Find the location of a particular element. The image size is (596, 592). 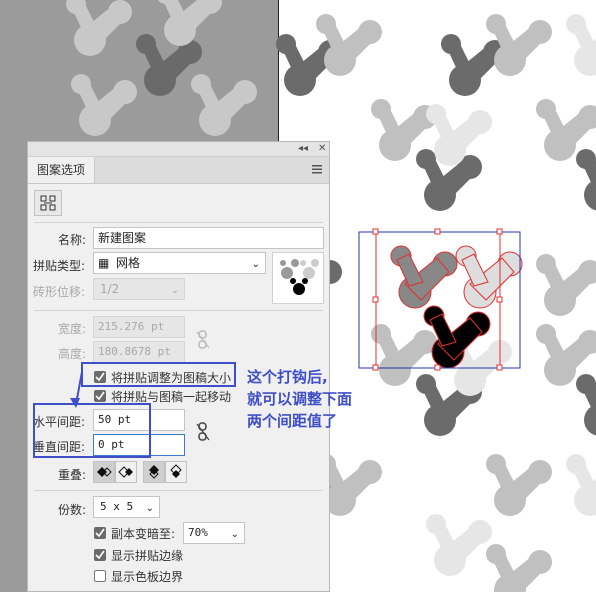

annotation-text-line3: 两个间距值了 is located at coordinates (292, 421).